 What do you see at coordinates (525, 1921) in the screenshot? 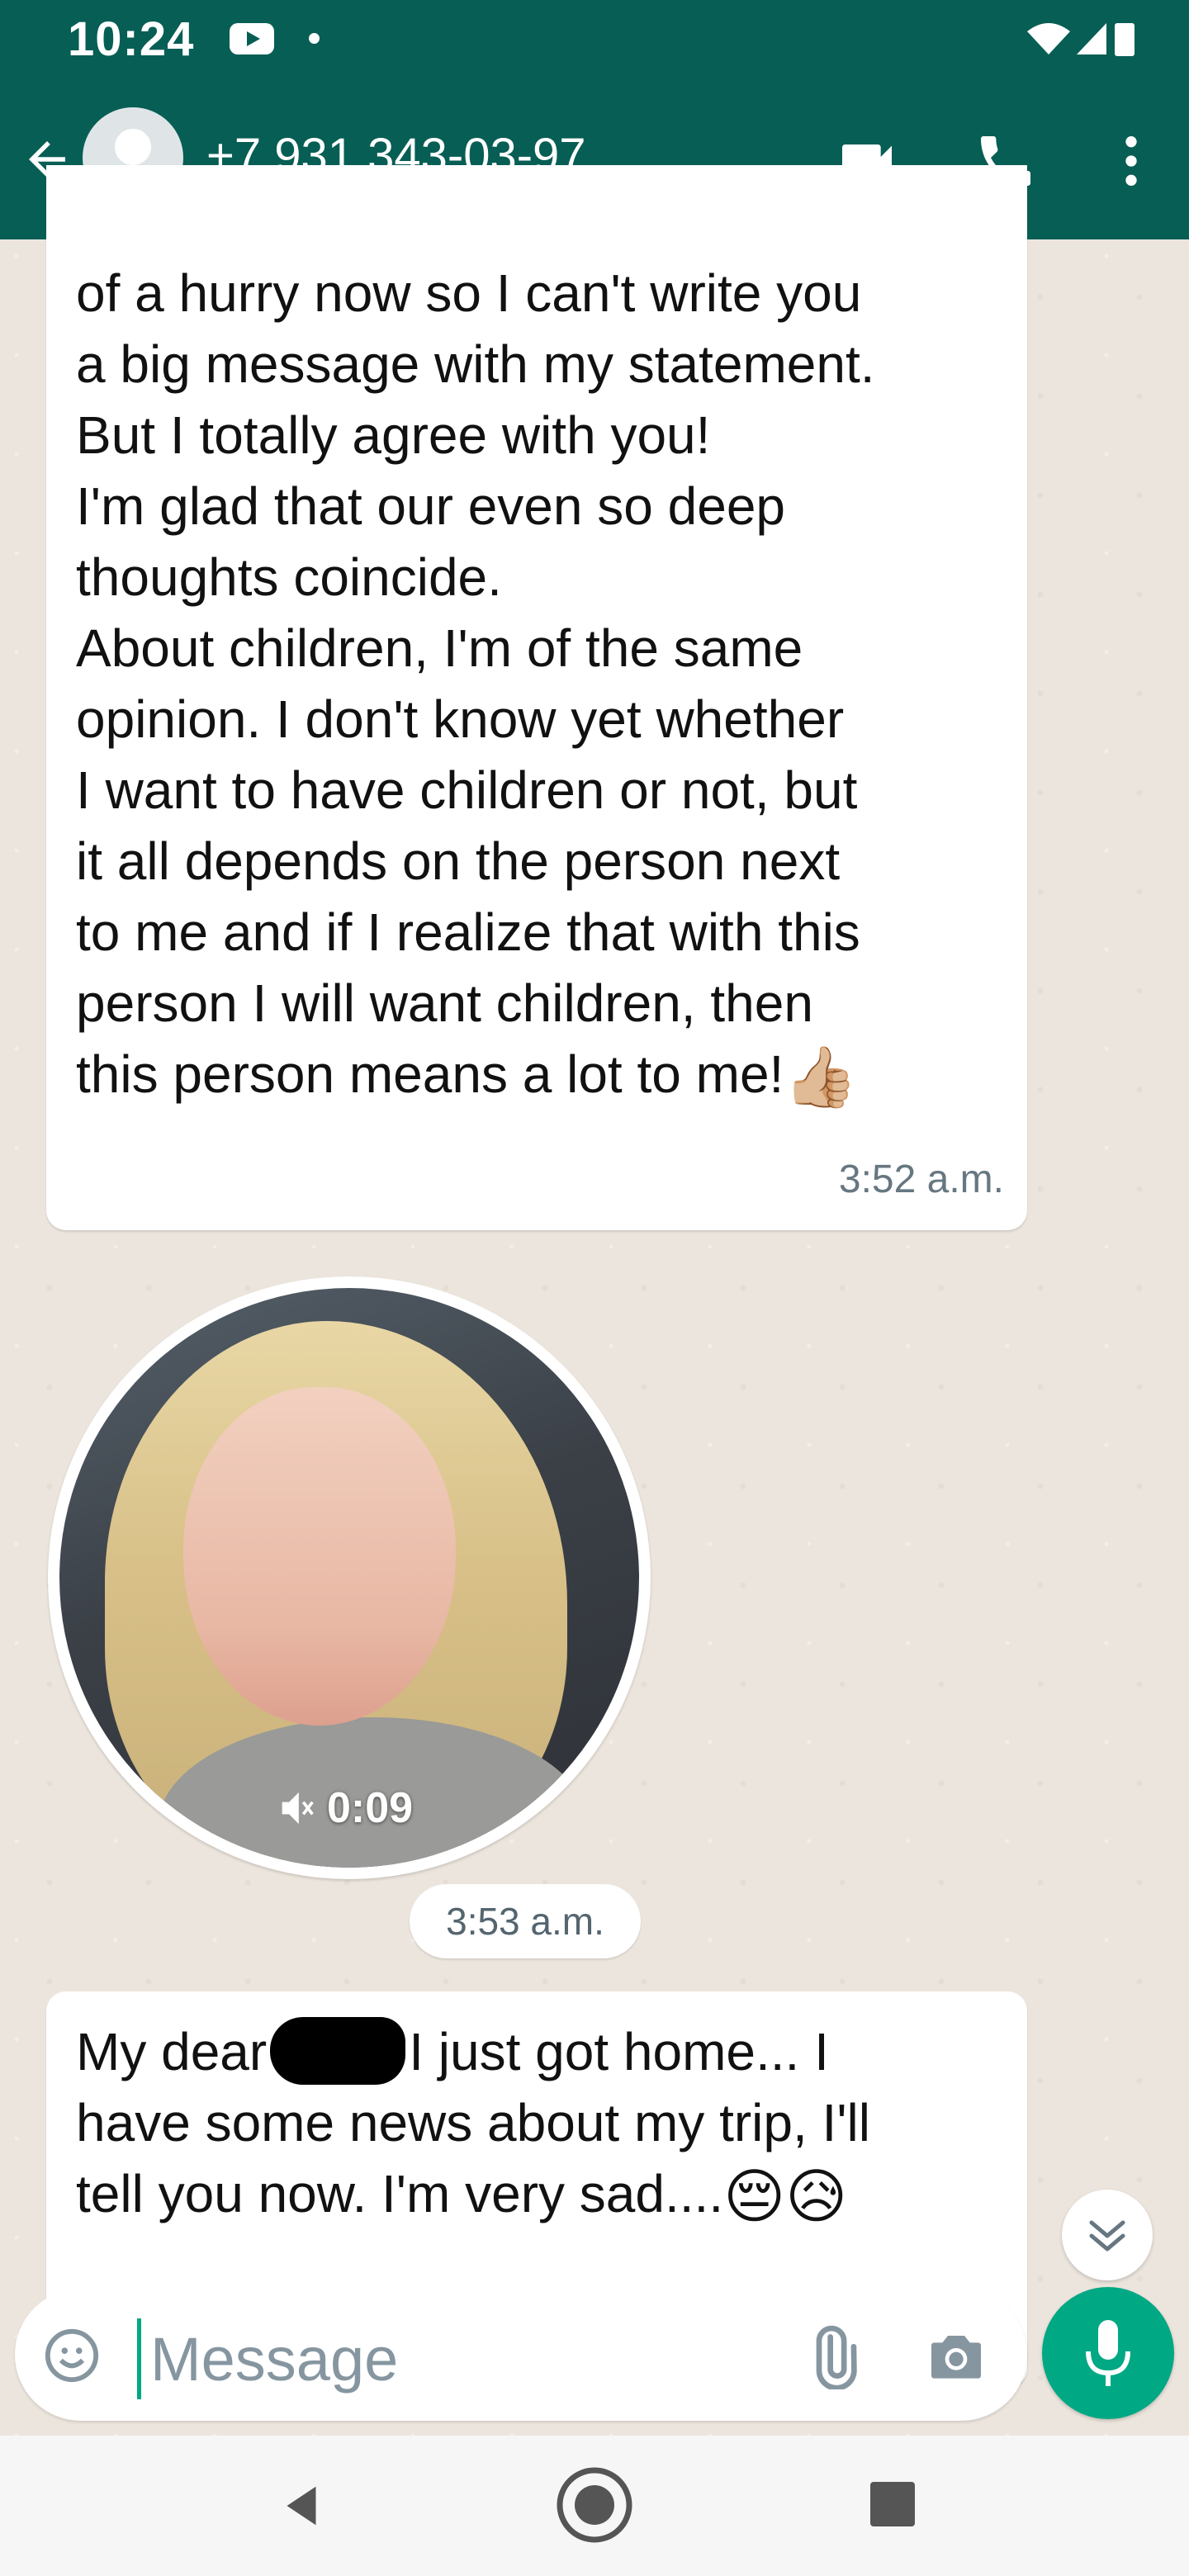
I see `message-timestamp-chip: 3:53 a.m.` at bounding box center [525, 1921].